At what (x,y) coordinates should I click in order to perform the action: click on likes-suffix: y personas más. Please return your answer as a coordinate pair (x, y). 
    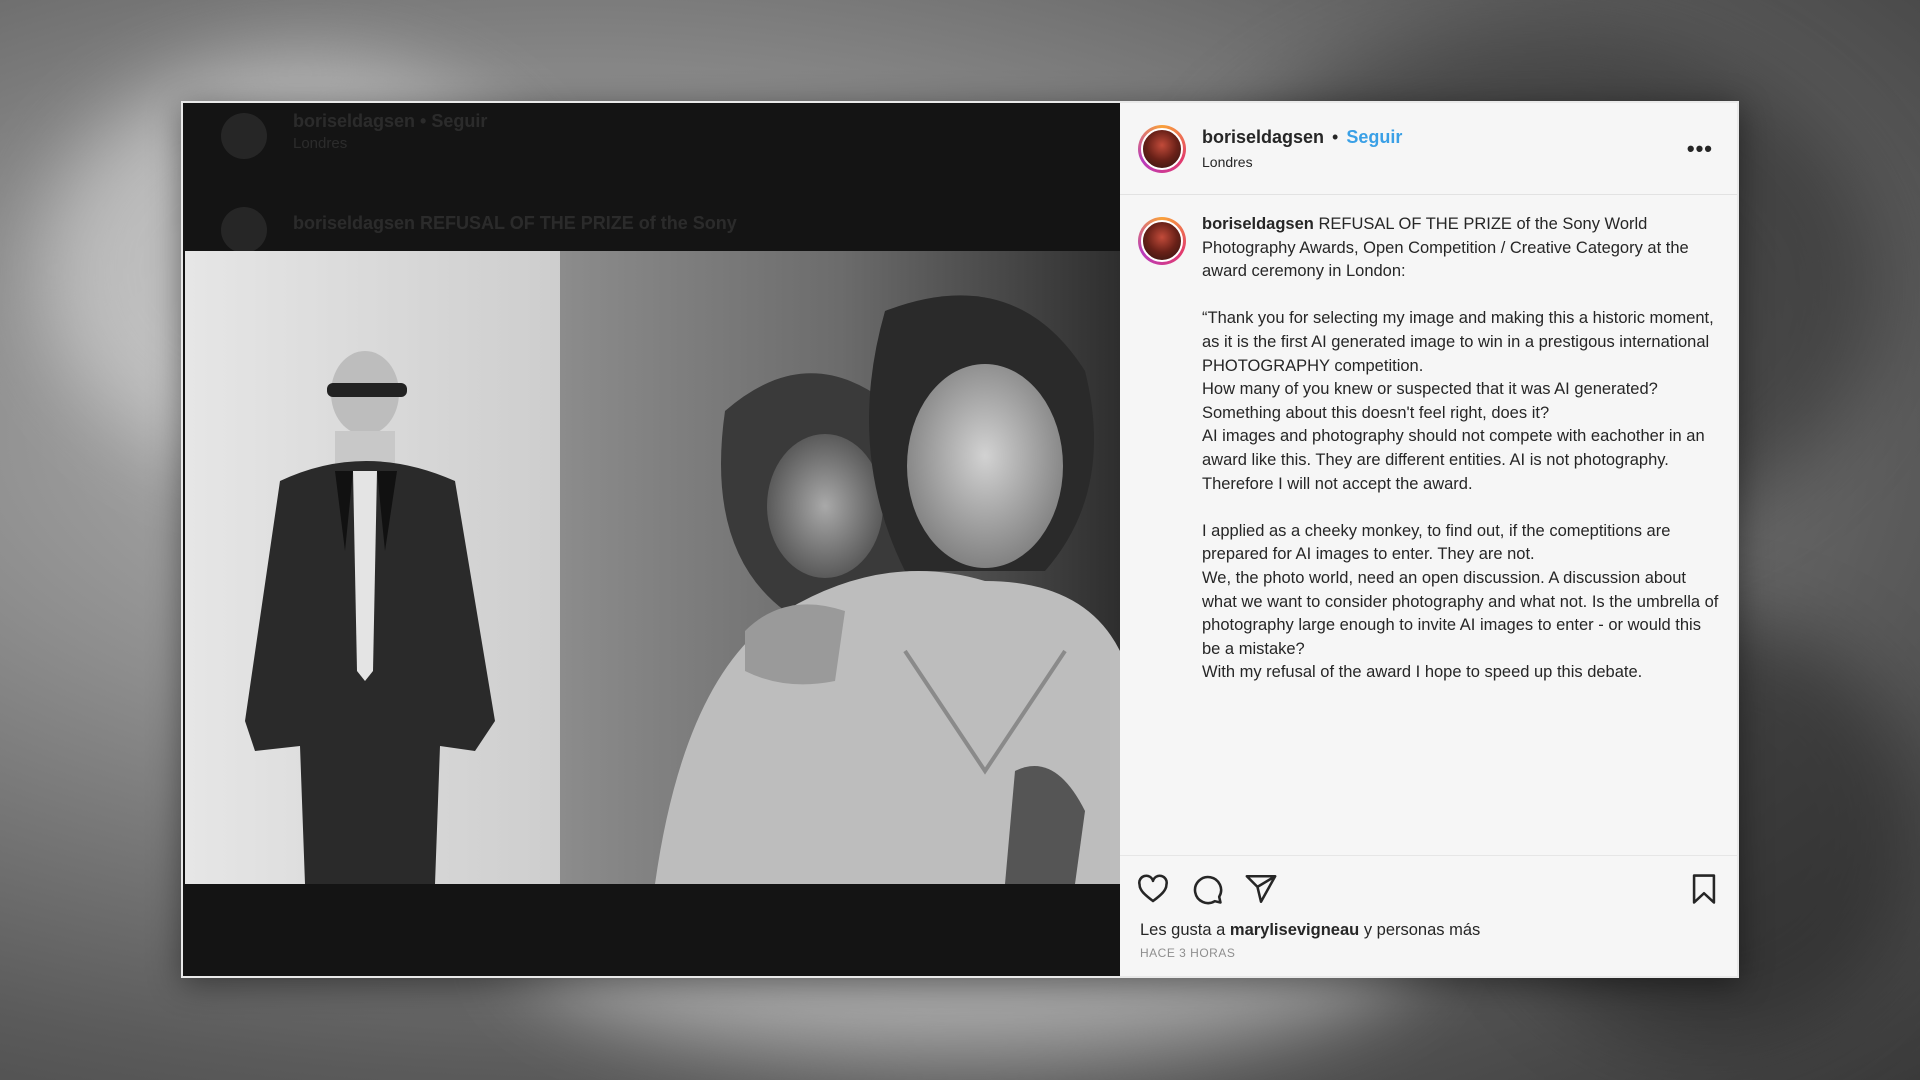
    Looking at the image, I should click on (1420, 930).